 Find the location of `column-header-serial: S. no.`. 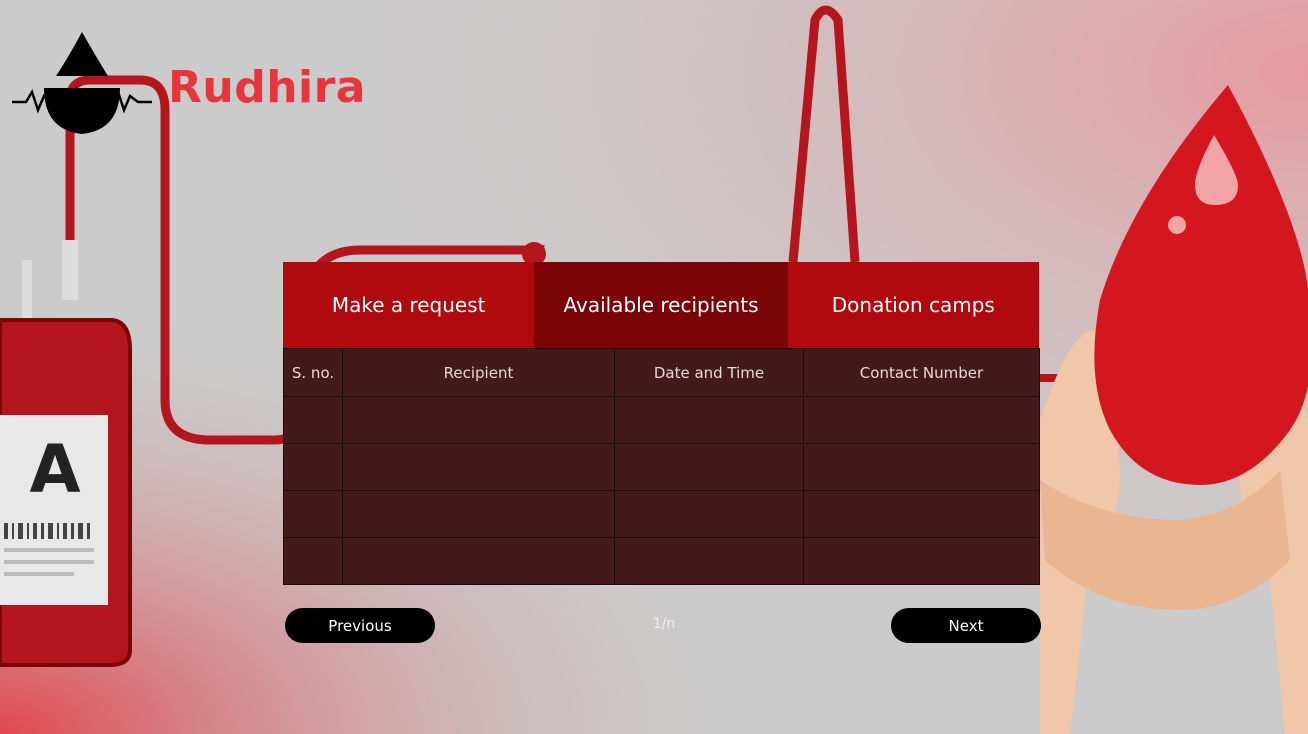

column-header-serial: S. no. is located at coordinates (313, 372).